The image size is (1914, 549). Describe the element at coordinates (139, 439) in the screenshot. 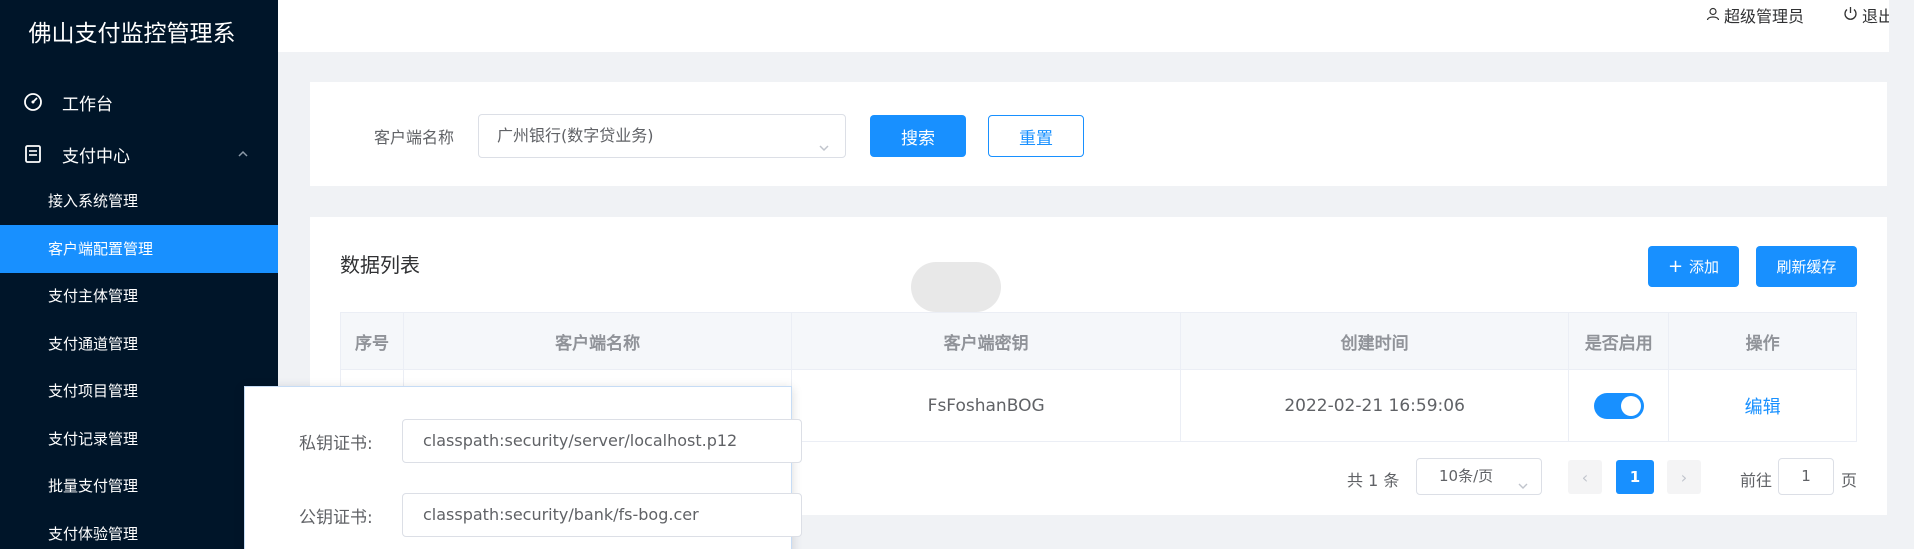

I see `sidebar-item-payment-records: 支付记录管理` at that location.